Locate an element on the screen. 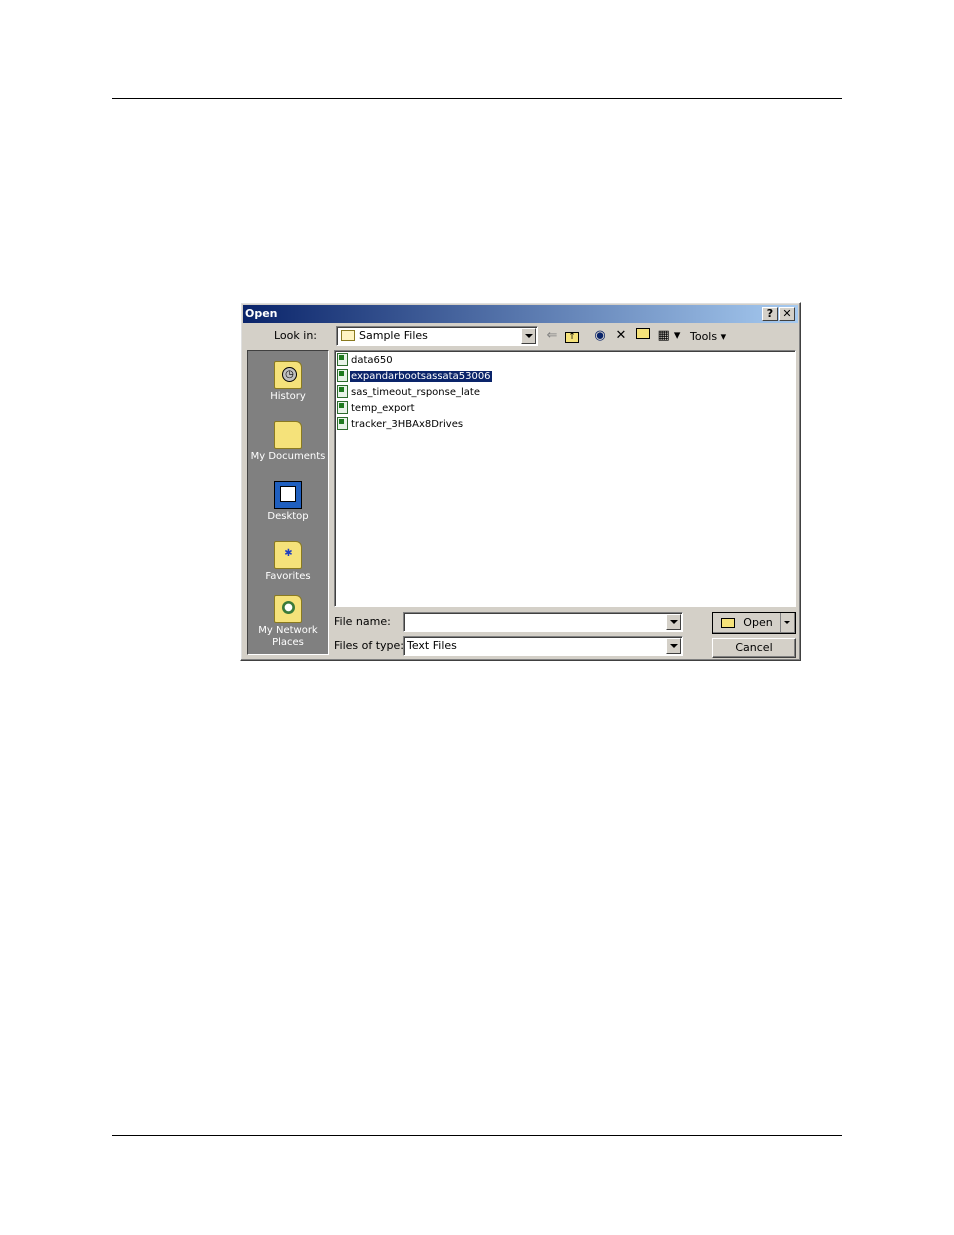 The width and height of the screenshot is (954, 1235). tools-menu: Tools ▾ is located at coordinates (708, 336).